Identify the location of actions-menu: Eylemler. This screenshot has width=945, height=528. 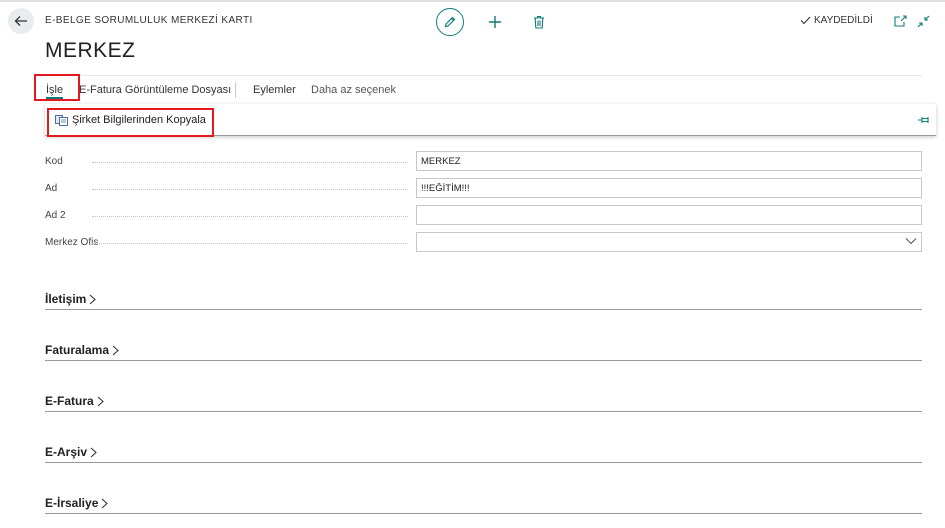
(274, 90).